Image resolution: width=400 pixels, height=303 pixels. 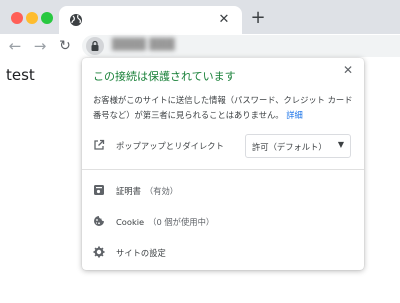 I want to click on page-body-text: test, so click(x=20, y=75).